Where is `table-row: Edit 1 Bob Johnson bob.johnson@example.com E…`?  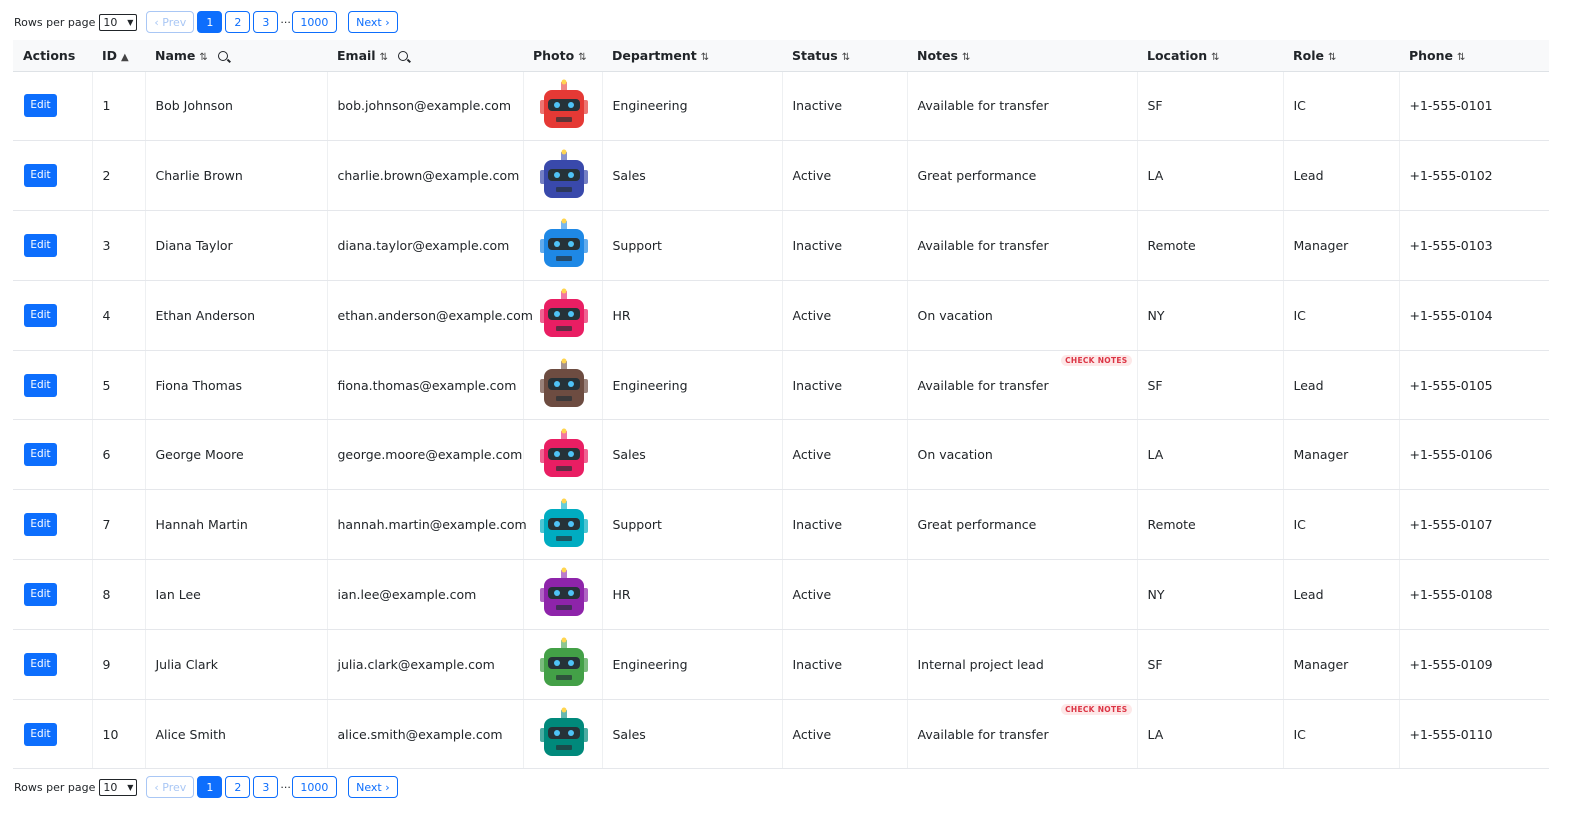
table-row: Edit 1 Bob Johnson bob.johnson@example.com E… is located at coordinates (781, 106).